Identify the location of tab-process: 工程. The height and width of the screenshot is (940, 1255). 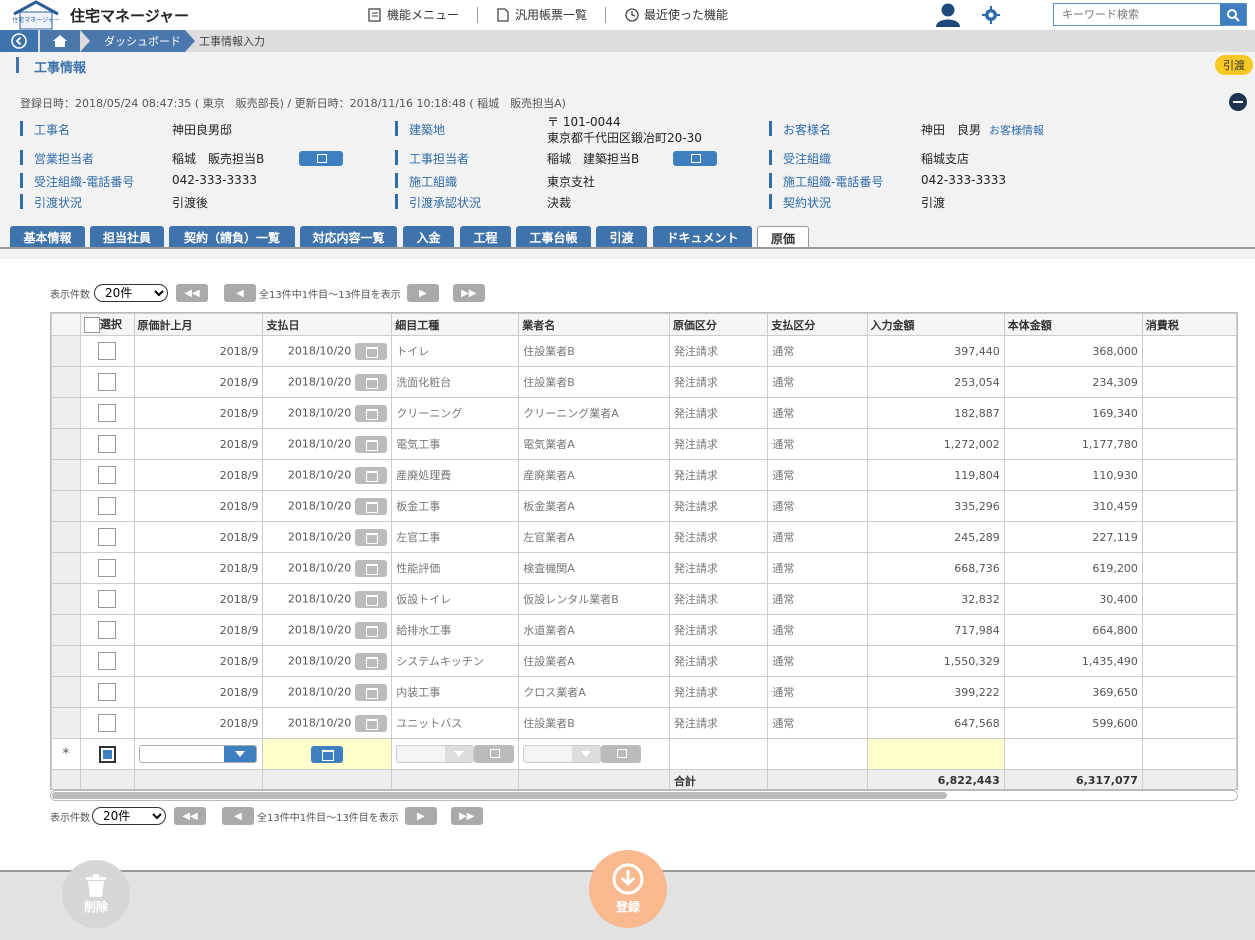
(485, 237).